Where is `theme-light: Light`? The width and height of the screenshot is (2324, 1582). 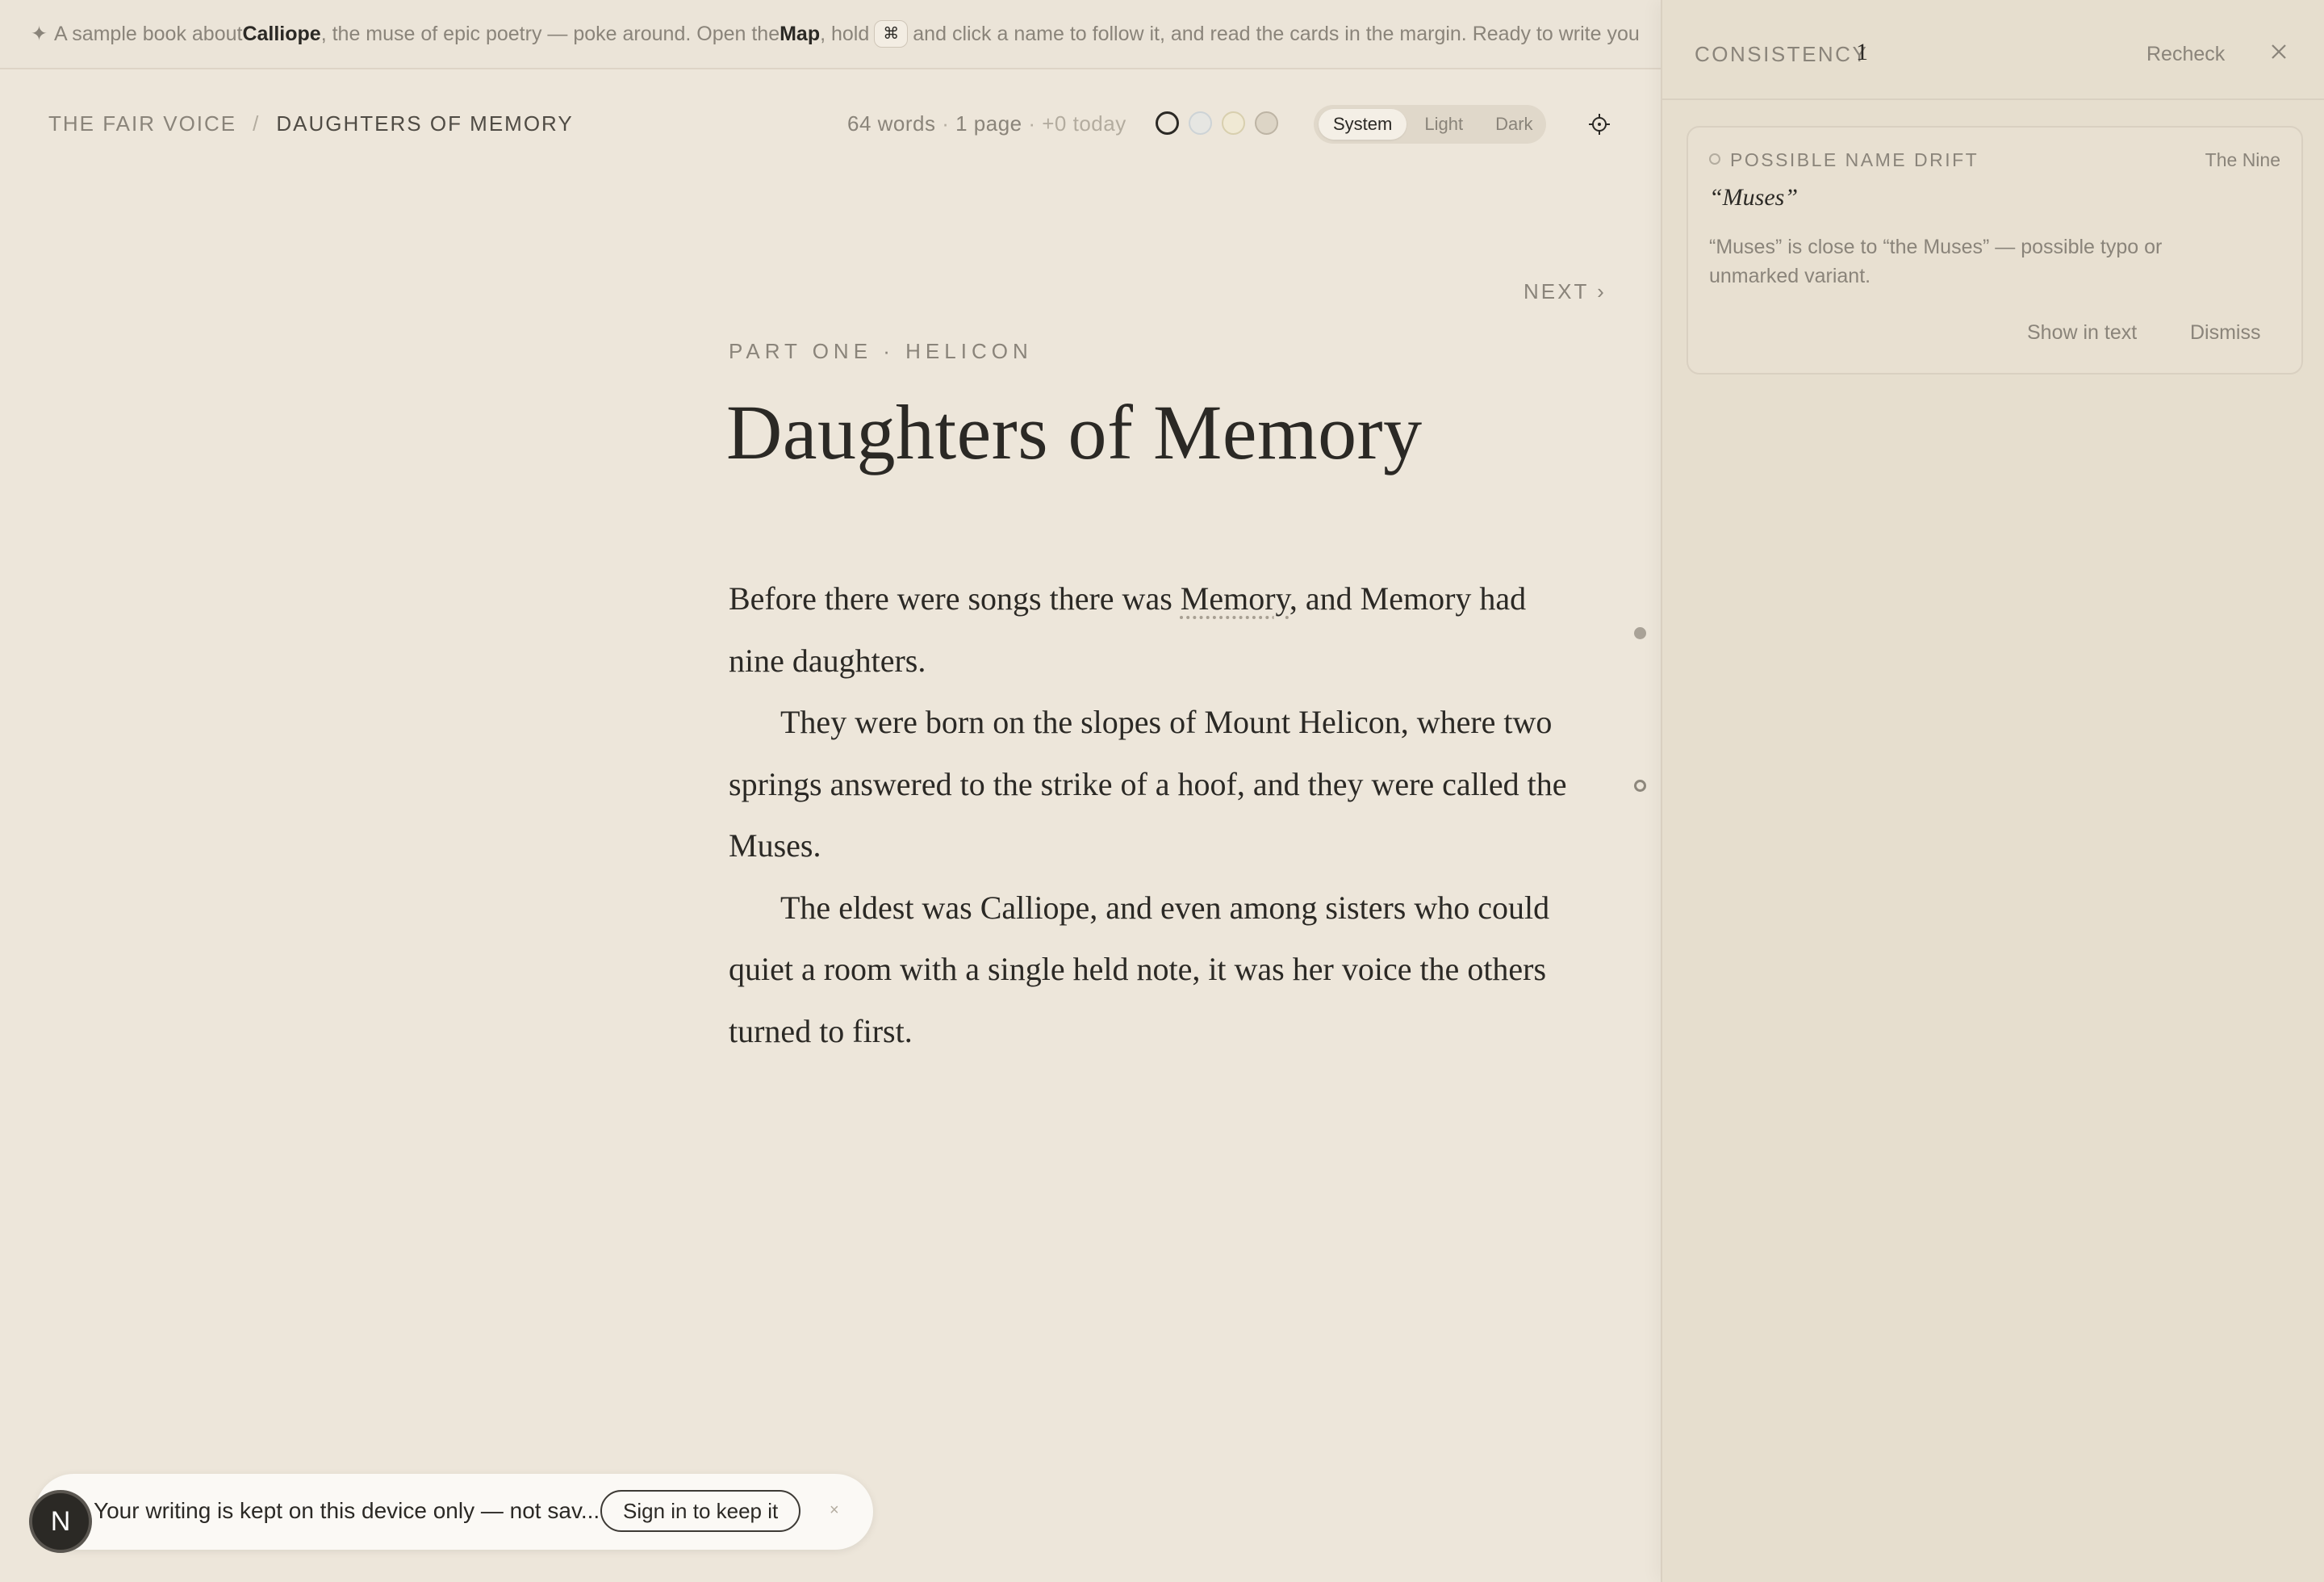 theme-light: Light is located at coordinates (1444, 124).